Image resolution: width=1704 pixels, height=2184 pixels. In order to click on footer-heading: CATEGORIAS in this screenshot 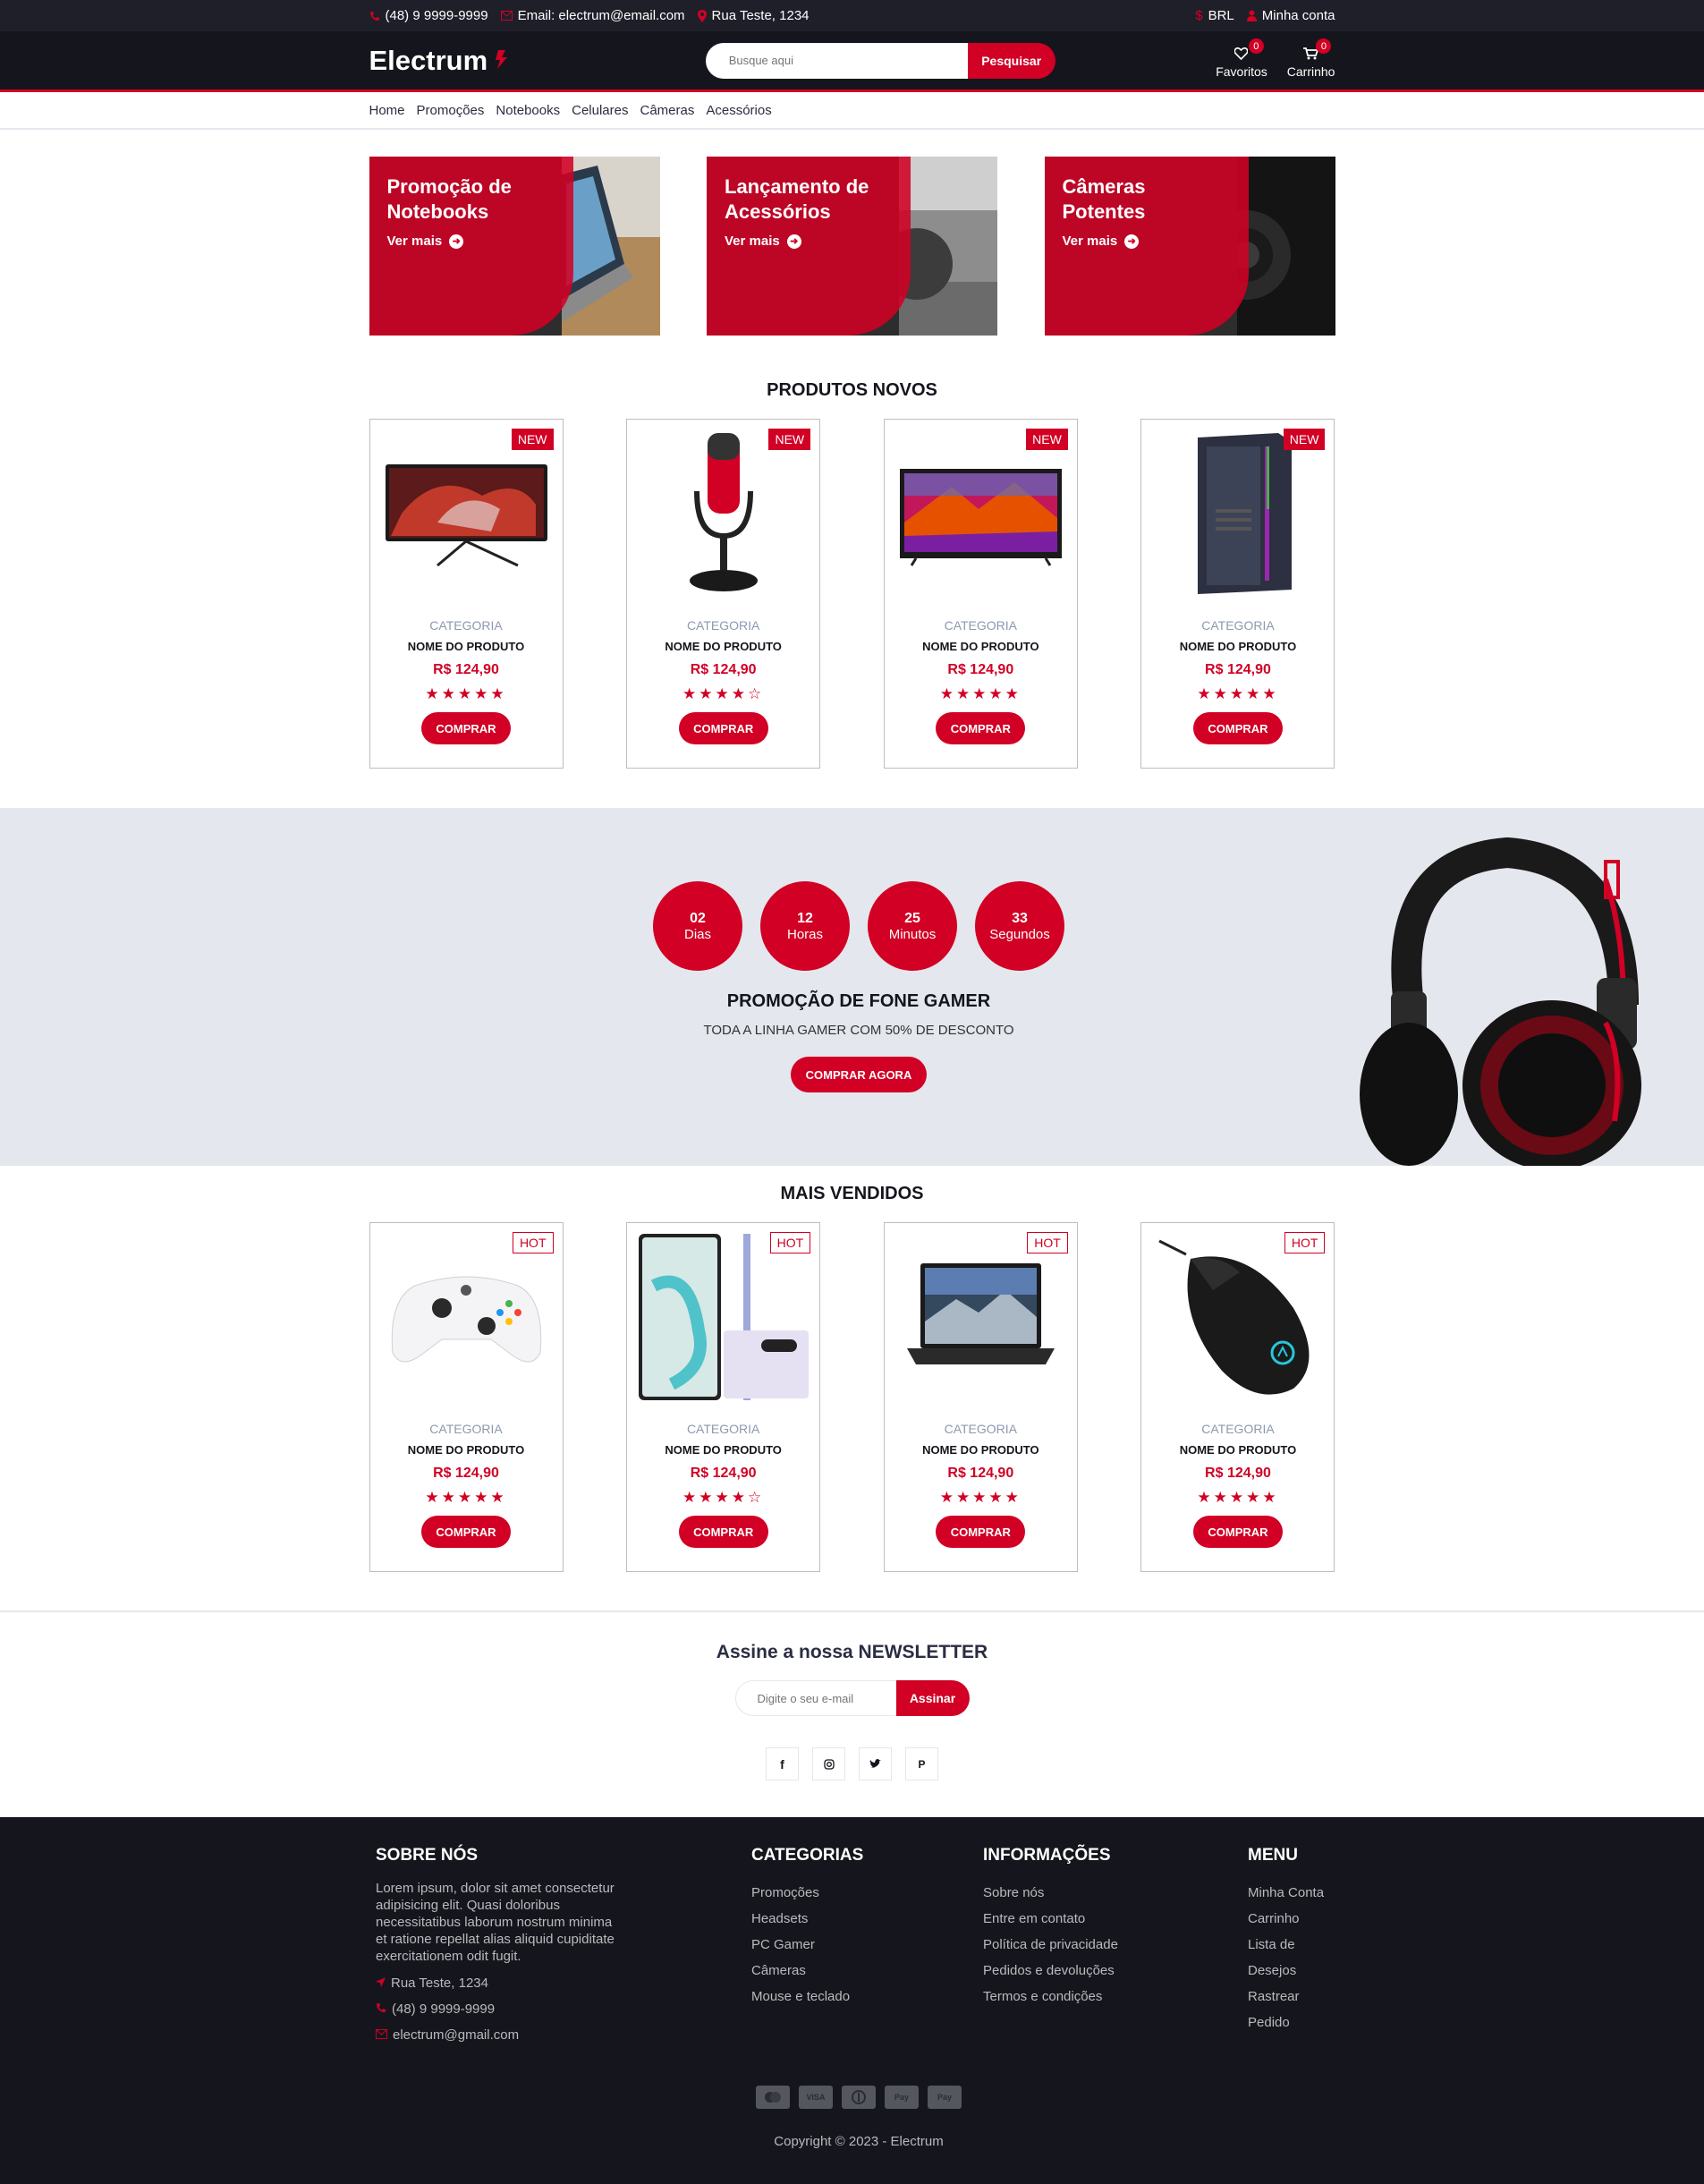, I will do `click(807, 1855)`.